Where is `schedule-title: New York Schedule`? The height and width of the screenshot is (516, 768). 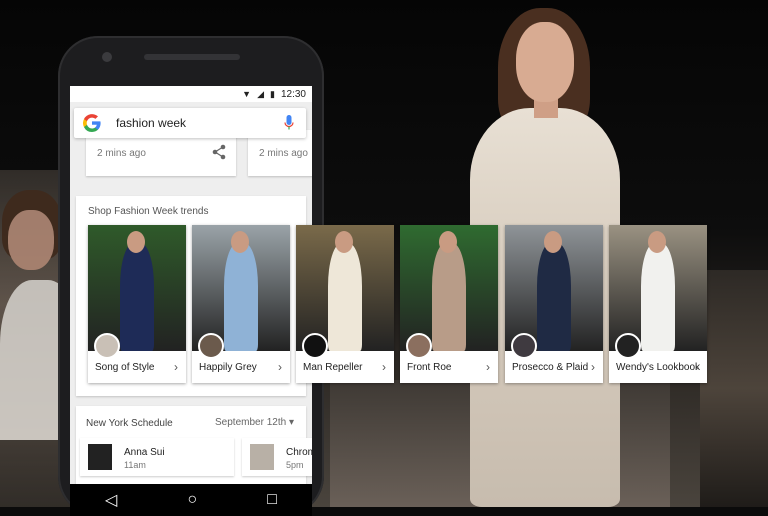
schedule-title: New York Schedule is located at coordinates (129, 423).